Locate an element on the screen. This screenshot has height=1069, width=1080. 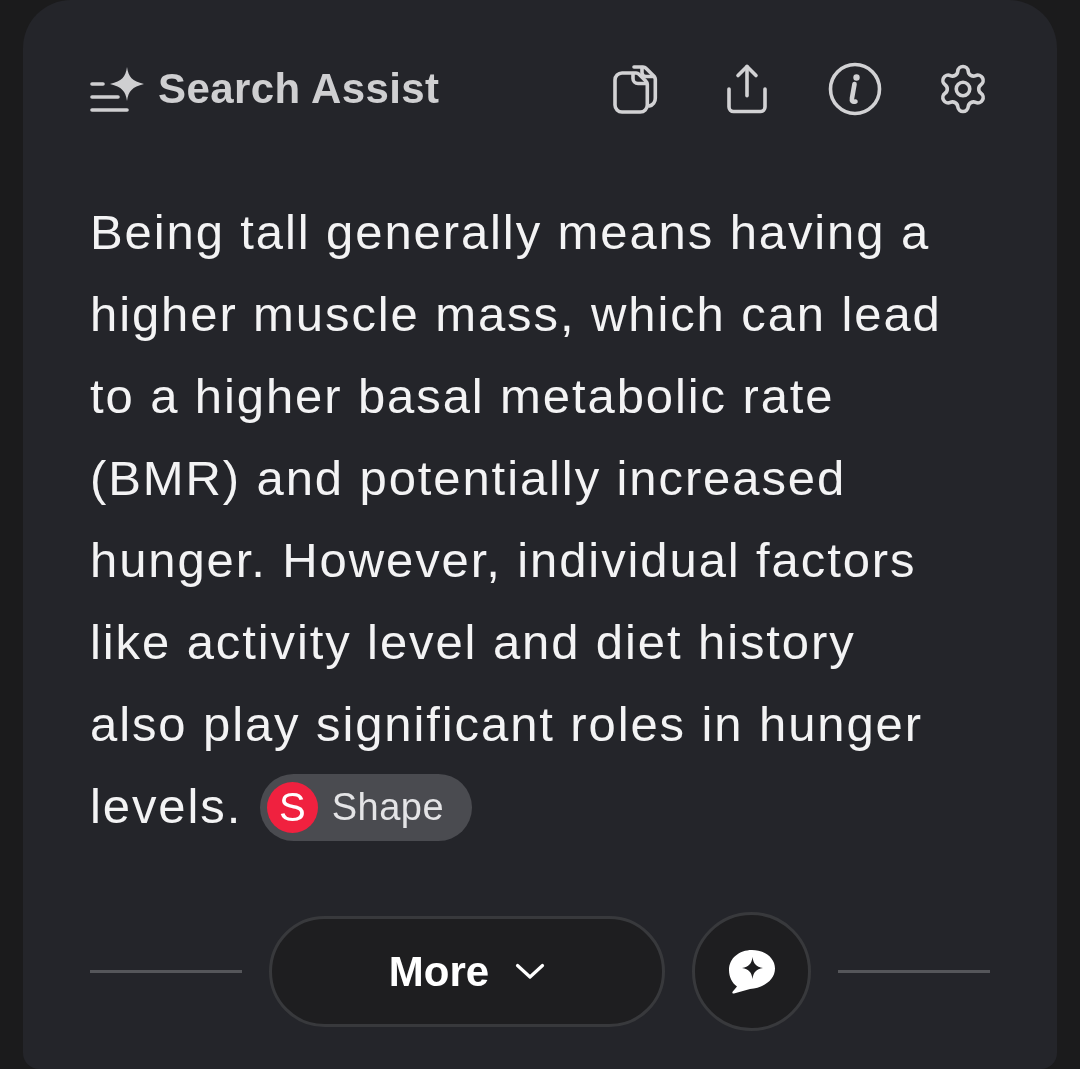
info-icon is located at coordinates (855, 89).